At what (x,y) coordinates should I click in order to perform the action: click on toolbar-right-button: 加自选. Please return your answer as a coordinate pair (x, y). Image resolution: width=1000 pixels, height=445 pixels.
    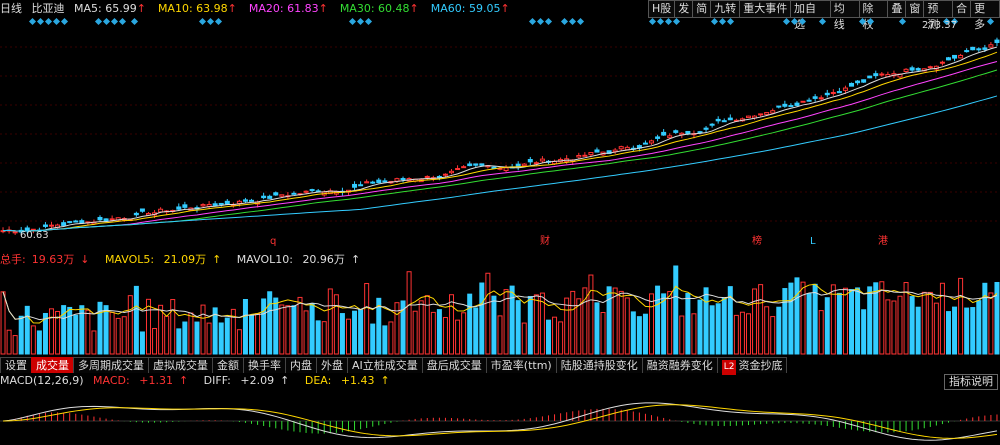
    Looking at the image, I should click on (810, 15).